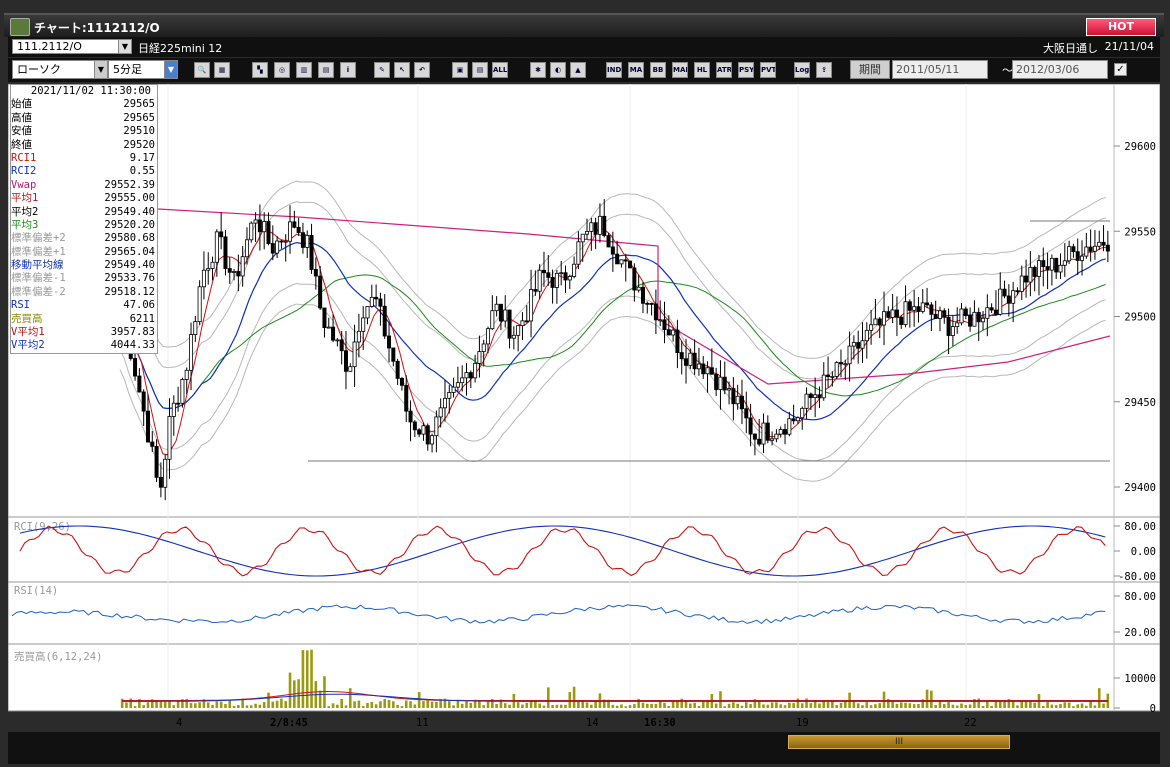 The image size is (1170, 767). I want to click on info-row: V平均2 4044.33, so click(84, 345).